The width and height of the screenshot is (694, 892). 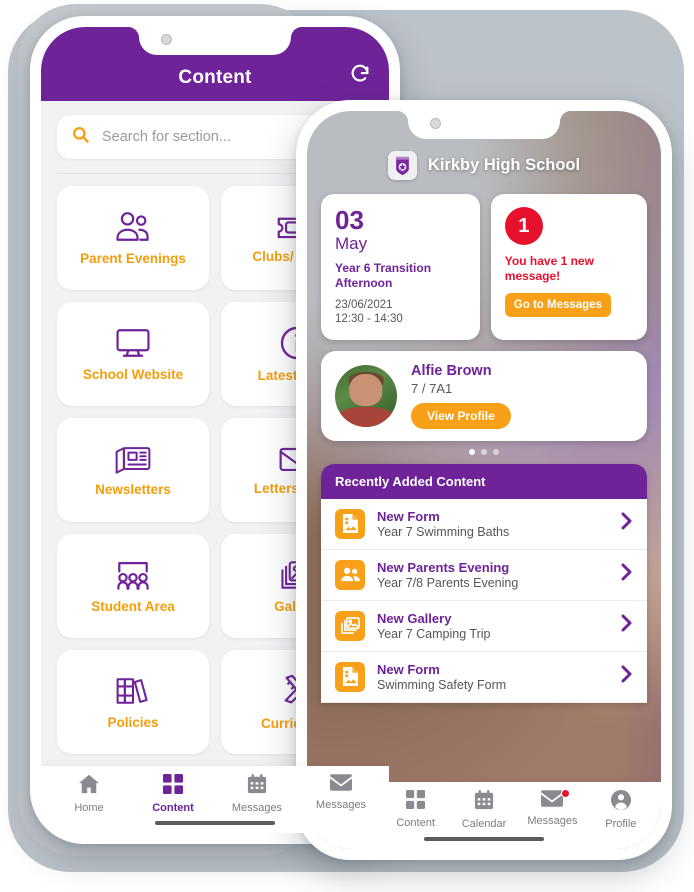 I want to click on event-title: Year 6 Transition Afternoon, so click(x=383, y=275).